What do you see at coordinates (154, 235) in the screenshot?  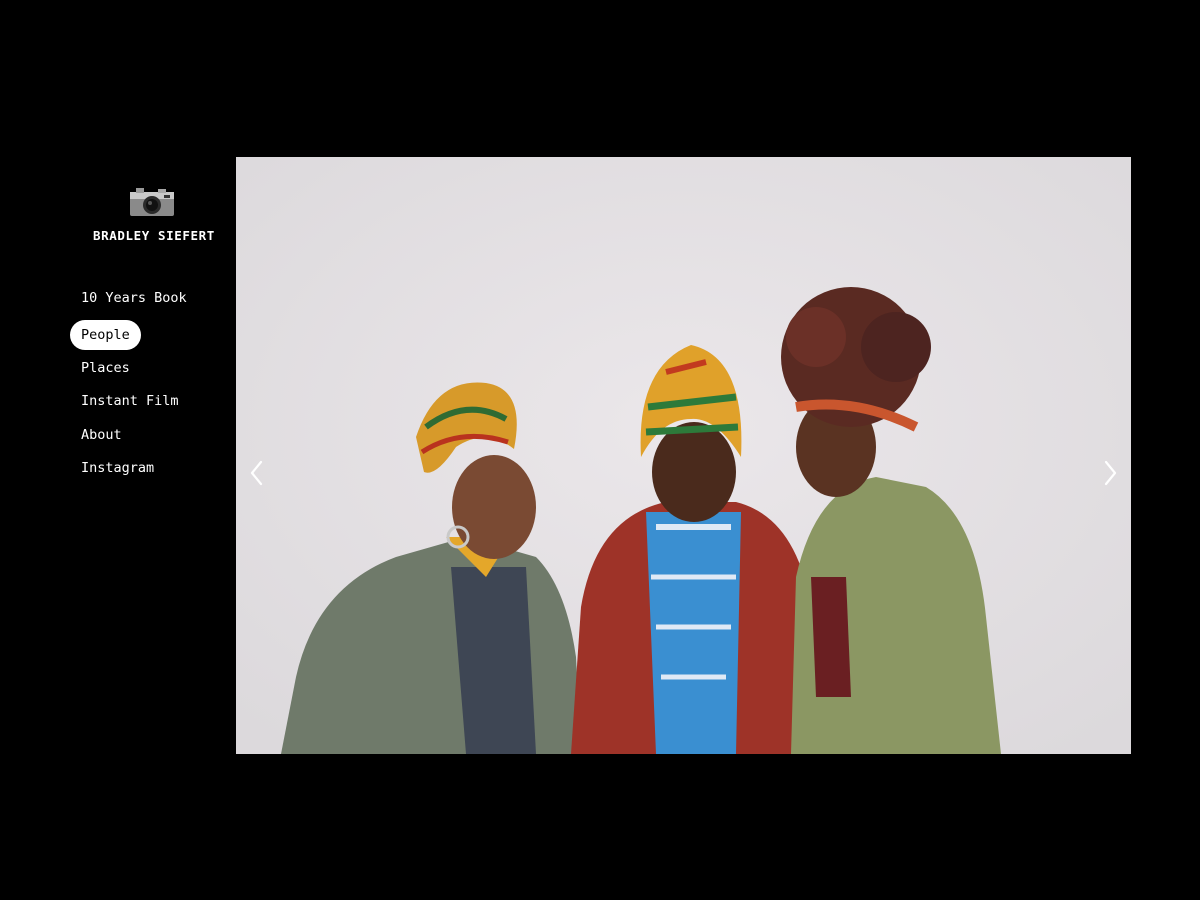 I see `brand-name: BRADLEY SIEFERT` at bounding box center [154, 235].